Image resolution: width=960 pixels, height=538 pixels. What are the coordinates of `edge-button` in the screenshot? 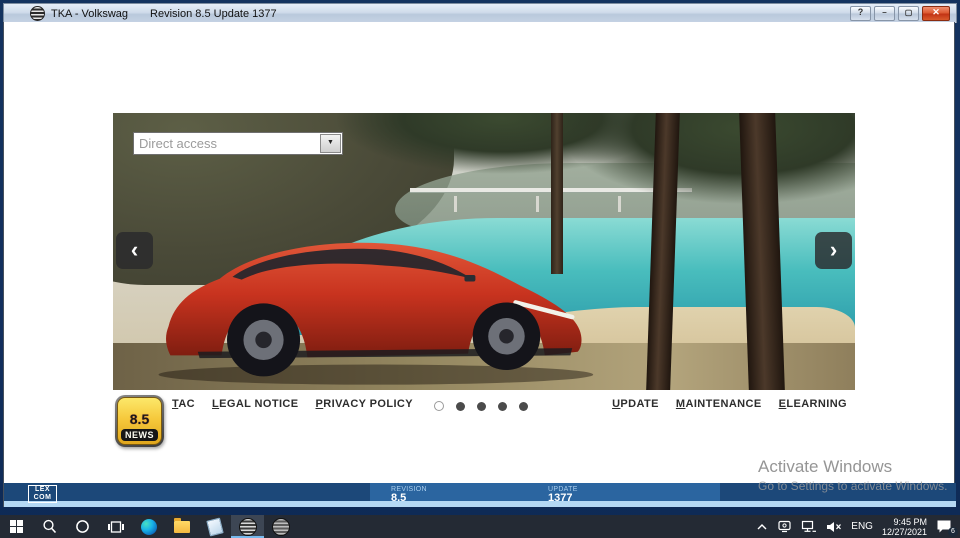 It's located at (148, 526).